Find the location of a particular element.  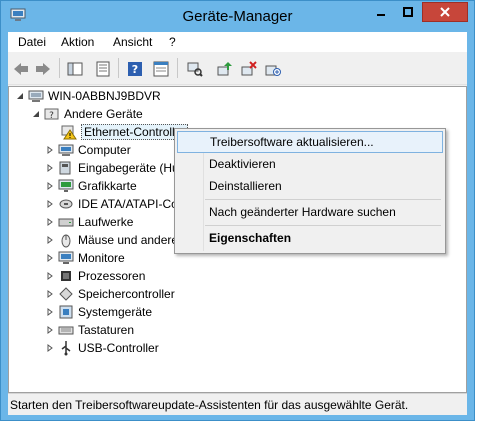

update-driver-icon is located at coordinates (225, 69).